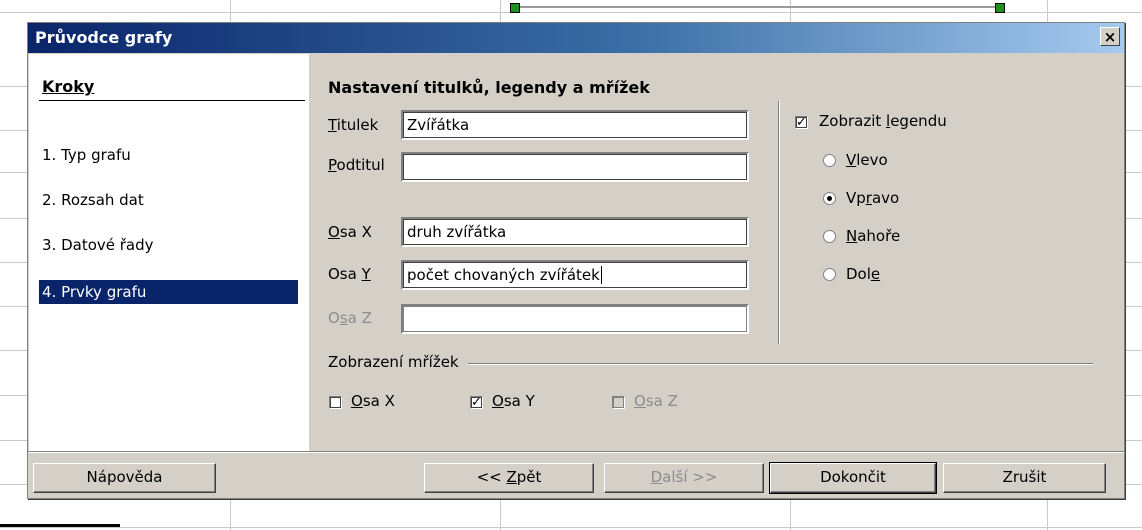  I want to click on y-axis-value: počet chovaných zvířátek, so click(503, 275).